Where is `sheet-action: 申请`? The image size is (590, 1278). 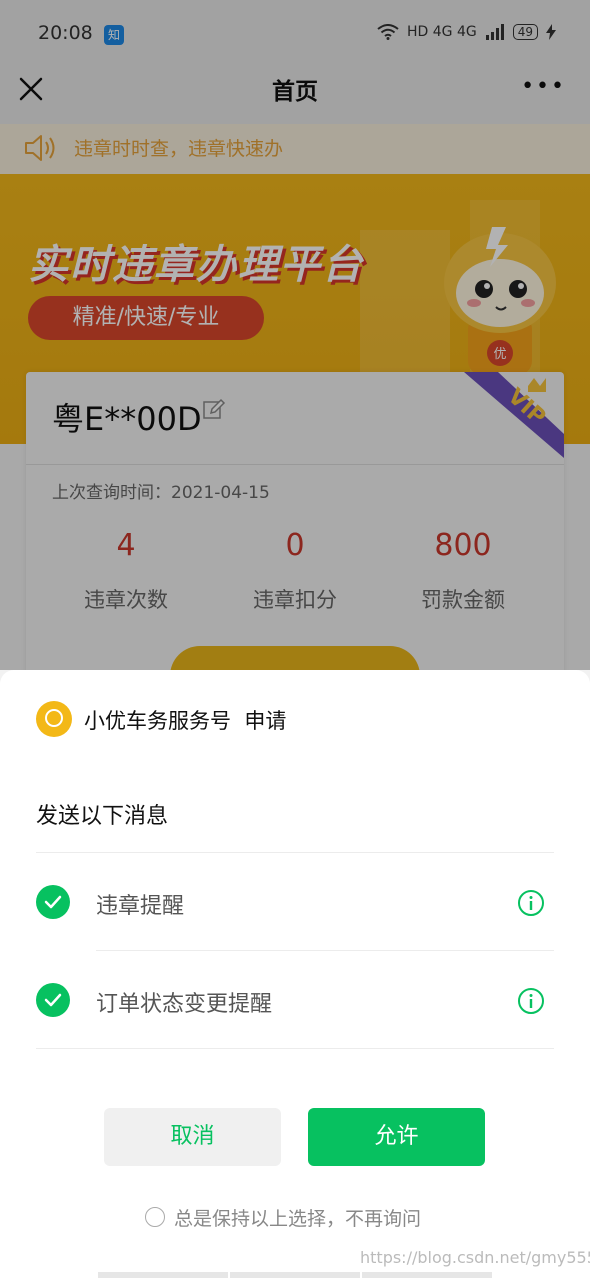 sheet-action: 申请 is located at coordinates (265, 721).